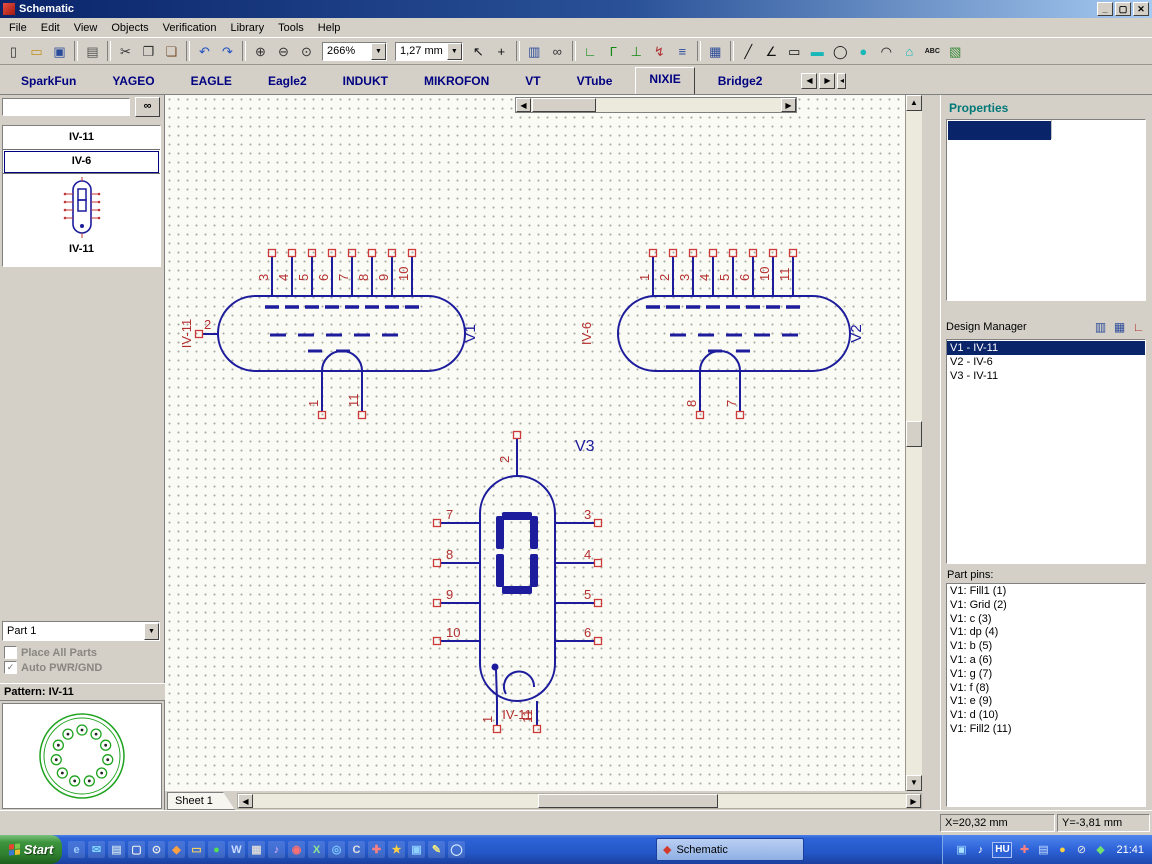  What do you see at coordinates (595, 82) in the screenshot?
I see `library-tab-vtube: VTube` at bounding box center [595, 82].